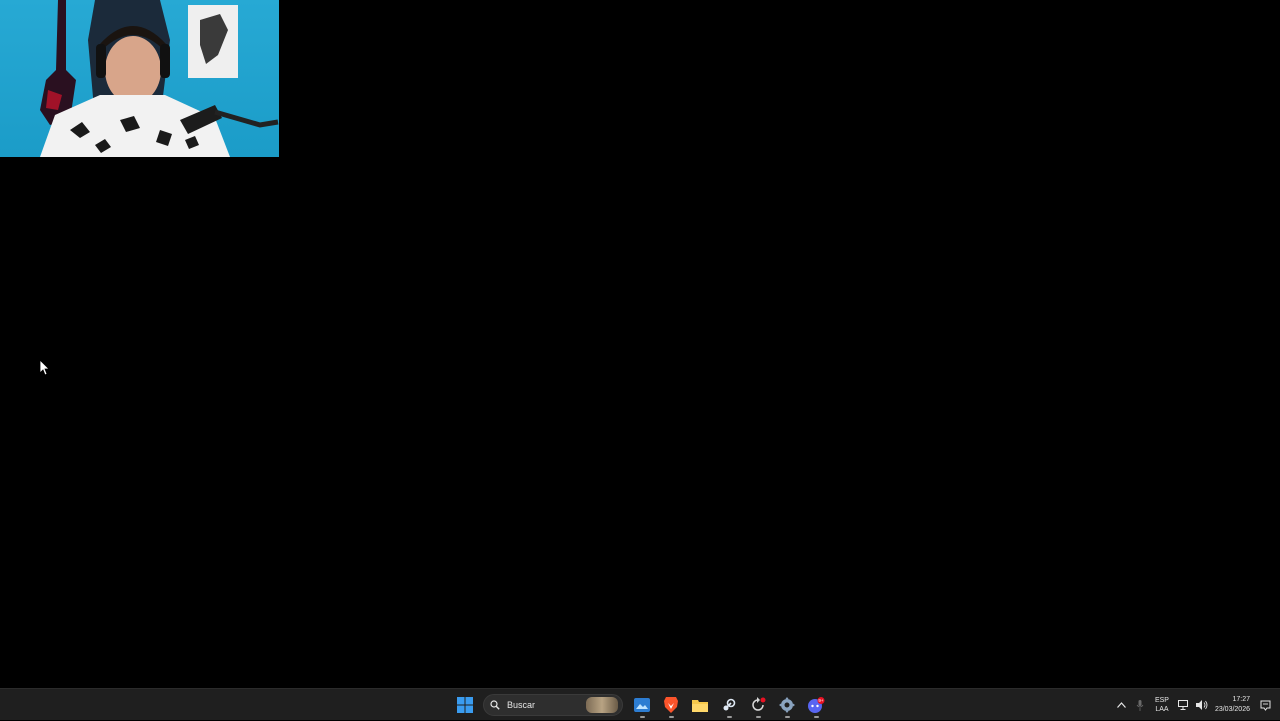 The width and height of the screenshot is (1280, 721). I want to click on start-button, so click(464, 705).